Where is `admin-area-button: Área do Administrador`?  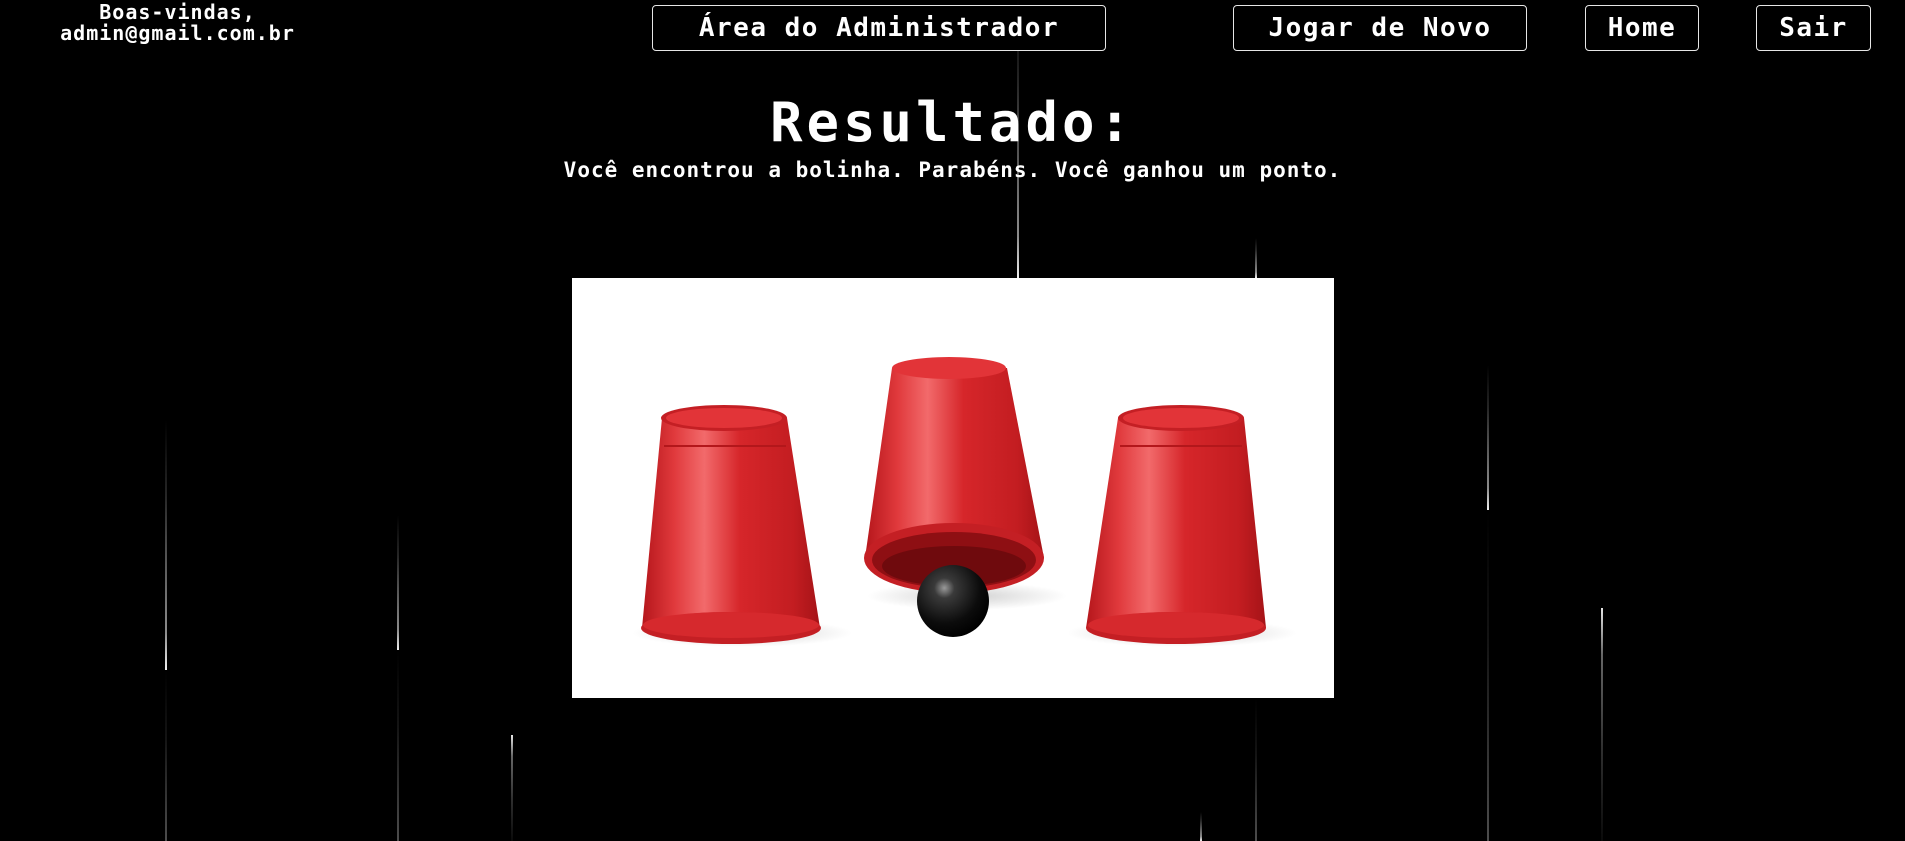 admin-area-button: Área do Administrador is located at coordinates (879, 28).